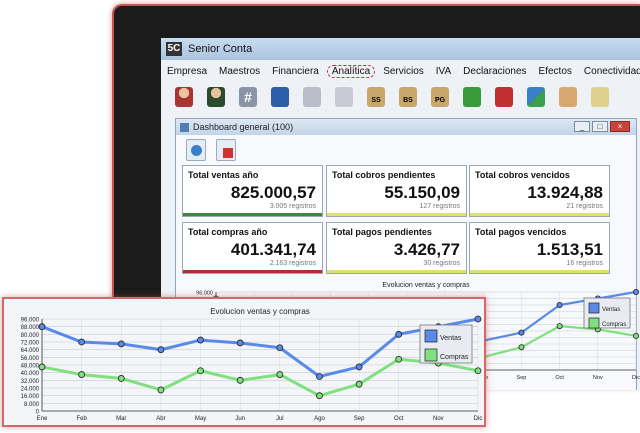 Image resolution: width=640 pixels, height=433 pixels. What do you see at coordinates (30, 344) in the screenshot?
I see `y-tick-label: 72.000` at bounding box center [30, 344].